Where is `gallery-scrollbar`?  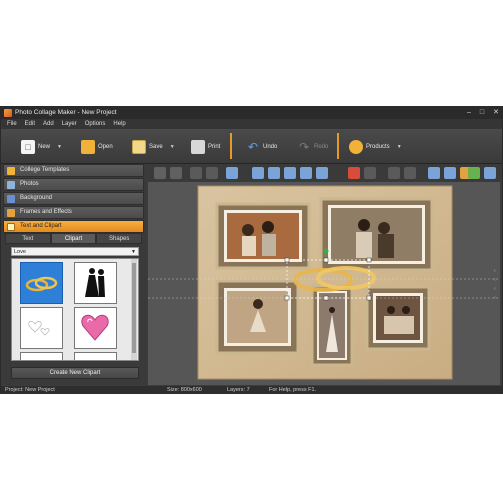
gallery-scrollbar is located at coordinates (134, 309).